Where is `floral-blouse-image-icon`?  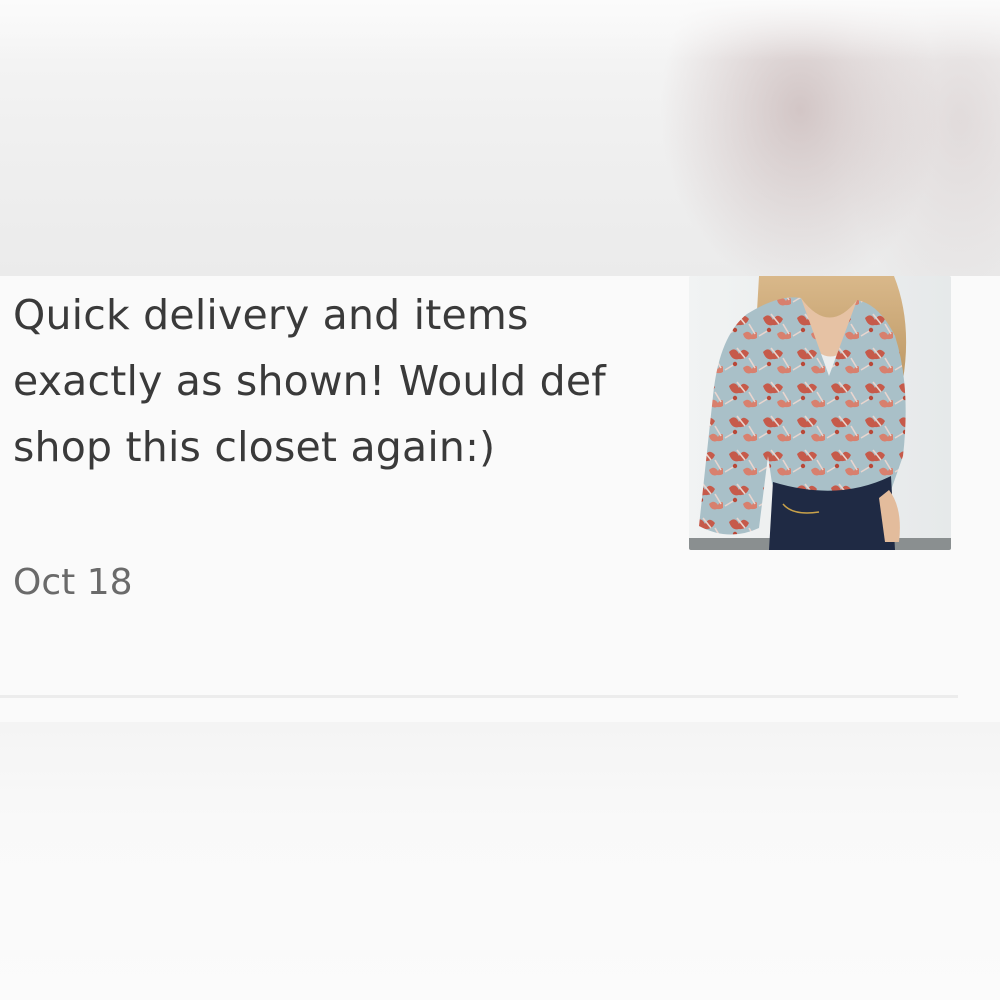
floral-blouse-image-icon is located at coordinates (820, 413).